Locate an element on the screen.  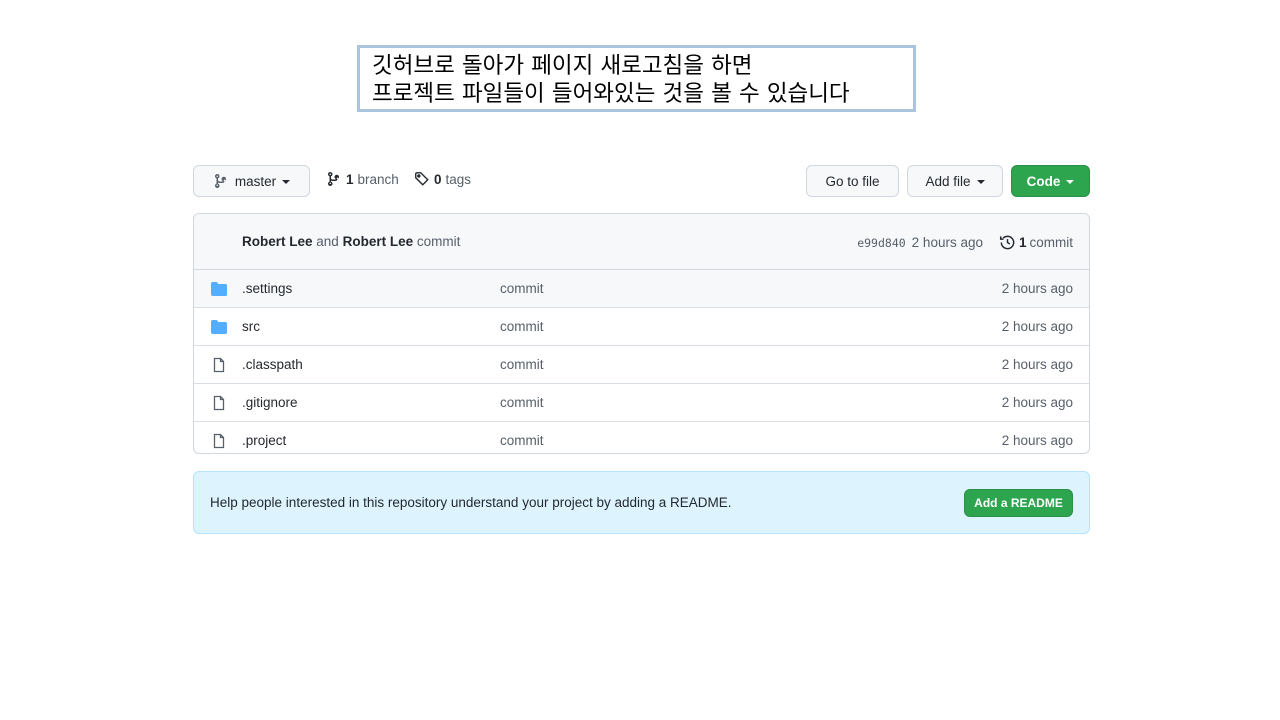
code-button: Code is located at coordinates (1050, 181).